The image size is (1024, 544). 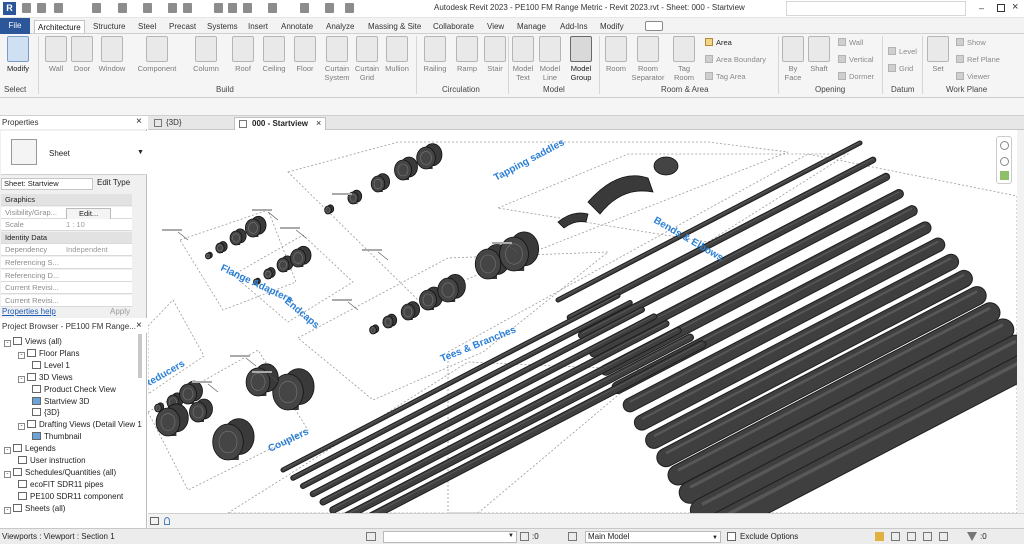 What do you see at coordinates (172, 8) in the screenshot?
I see `measure-icon` at bounding box center [172, 8].